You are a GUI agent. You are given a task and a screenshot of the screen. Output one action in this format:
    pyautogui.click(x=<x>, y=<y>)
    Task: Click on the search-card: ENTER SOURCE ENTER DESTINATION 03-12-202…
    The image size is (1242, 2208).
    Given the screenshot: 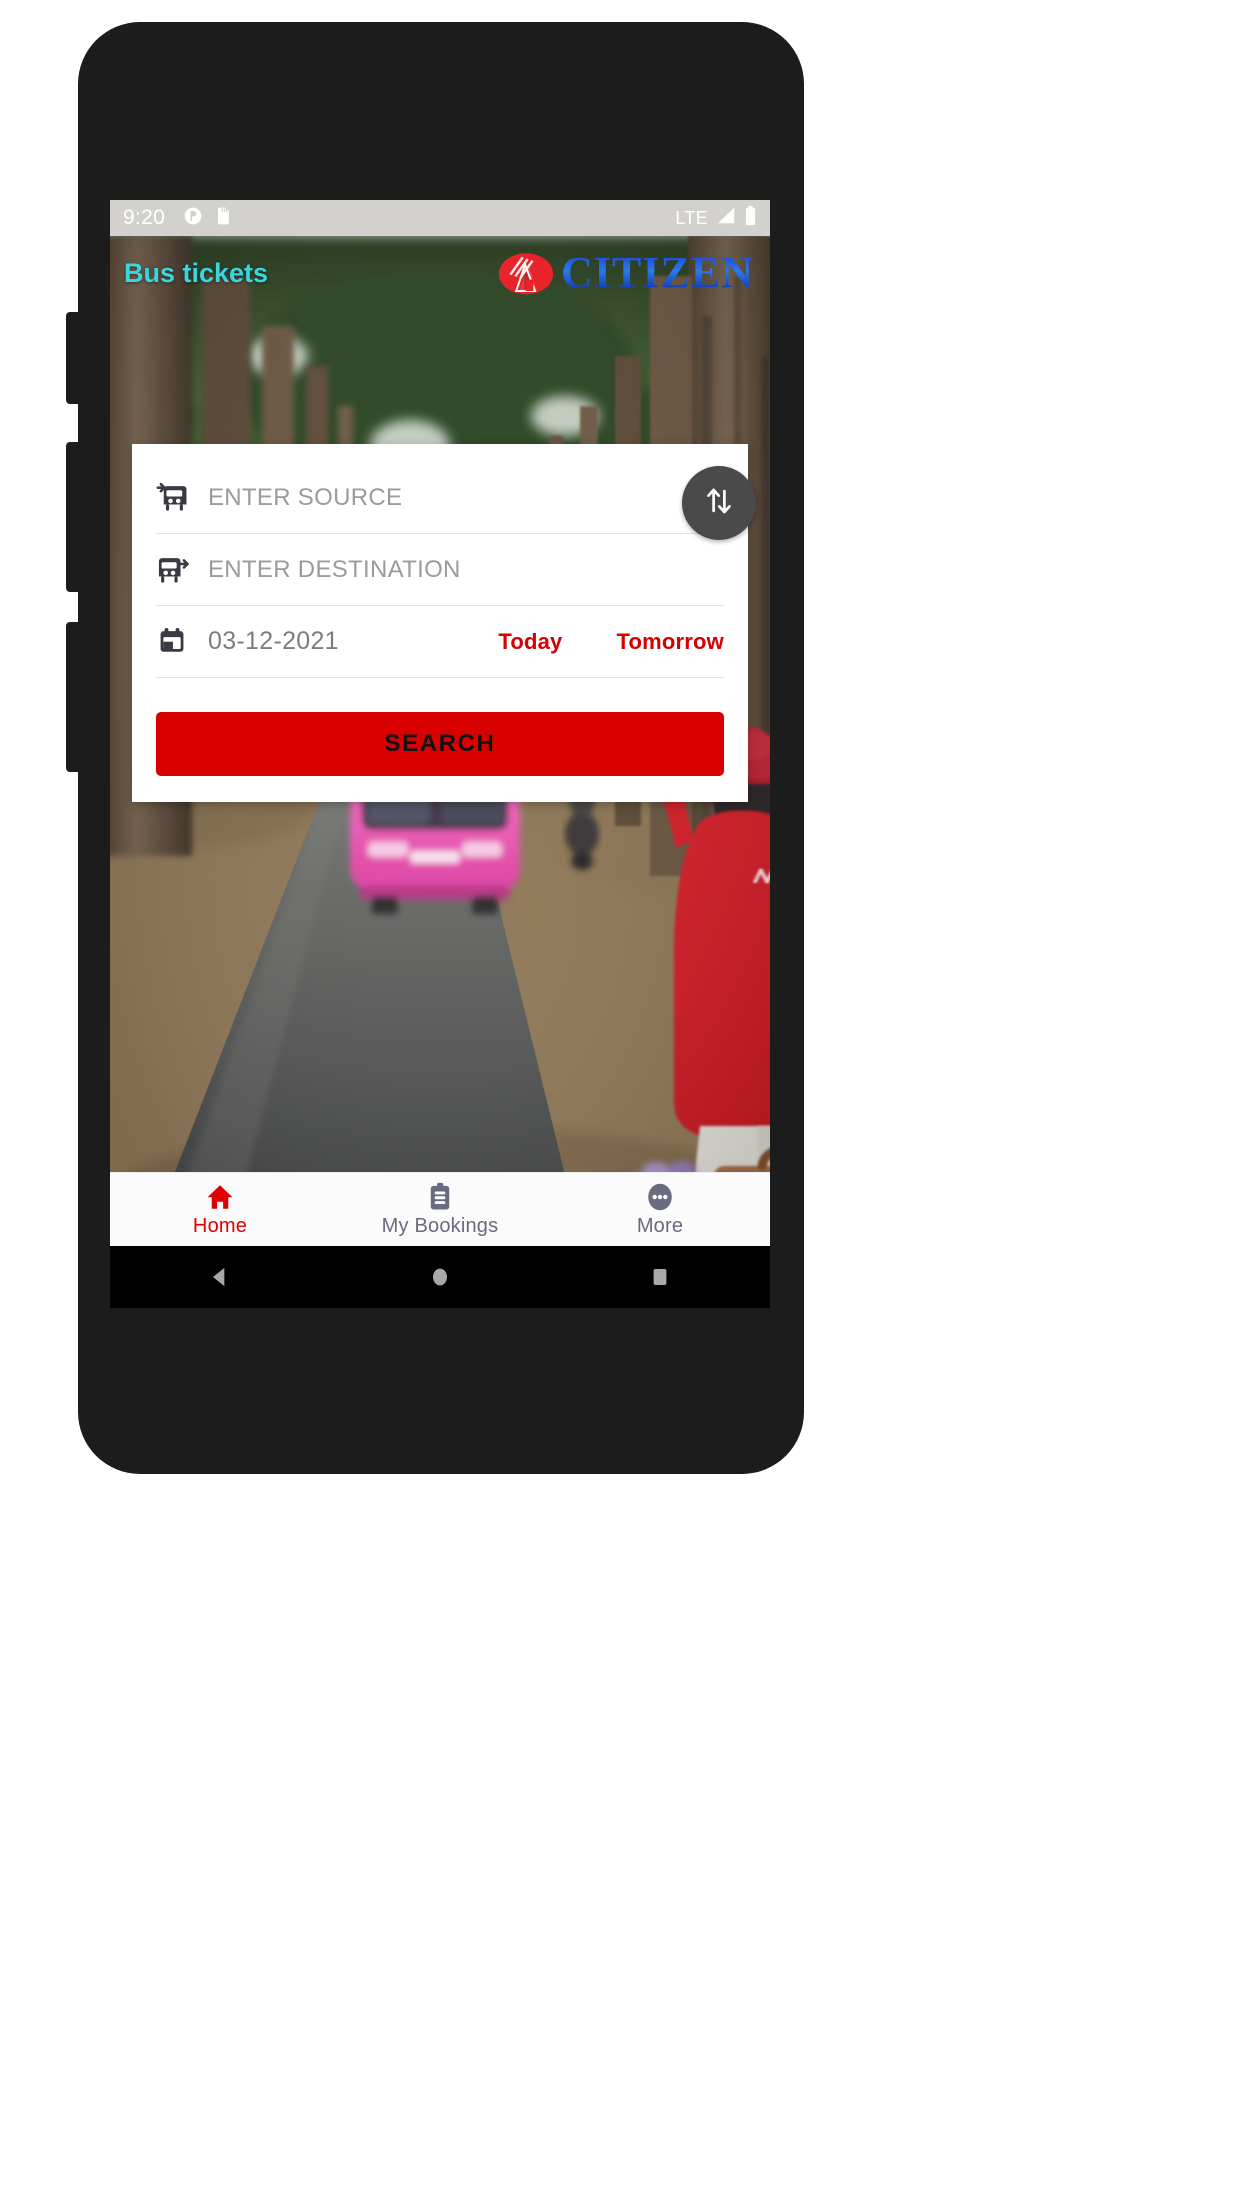 What is the action you would take?
    pyautogui.click(x=444, y=623)
    